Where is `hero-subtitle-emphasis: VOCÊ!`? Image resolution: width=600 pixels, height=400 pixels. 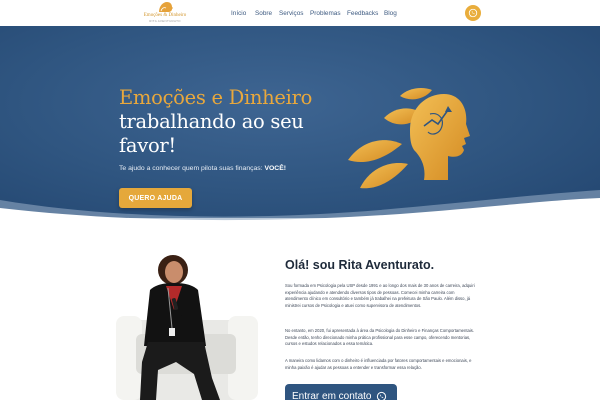 hero-subtitle-emphasis: VOCÊ! is located at coordinates (275, 168).